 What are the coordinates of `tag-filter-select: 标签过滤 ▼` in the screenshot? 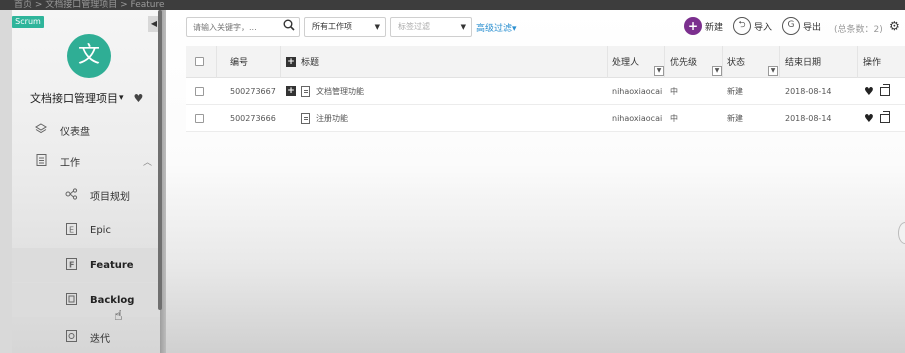 It's located at (431, 27).